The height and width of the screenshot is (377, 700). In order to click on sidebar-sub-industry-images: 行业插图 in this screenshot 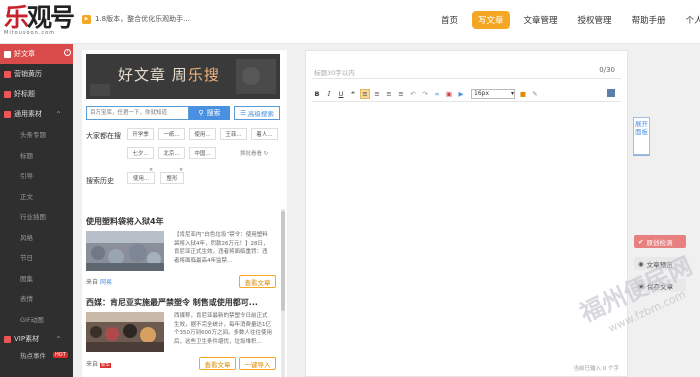, I will do `click(36, 216)`.